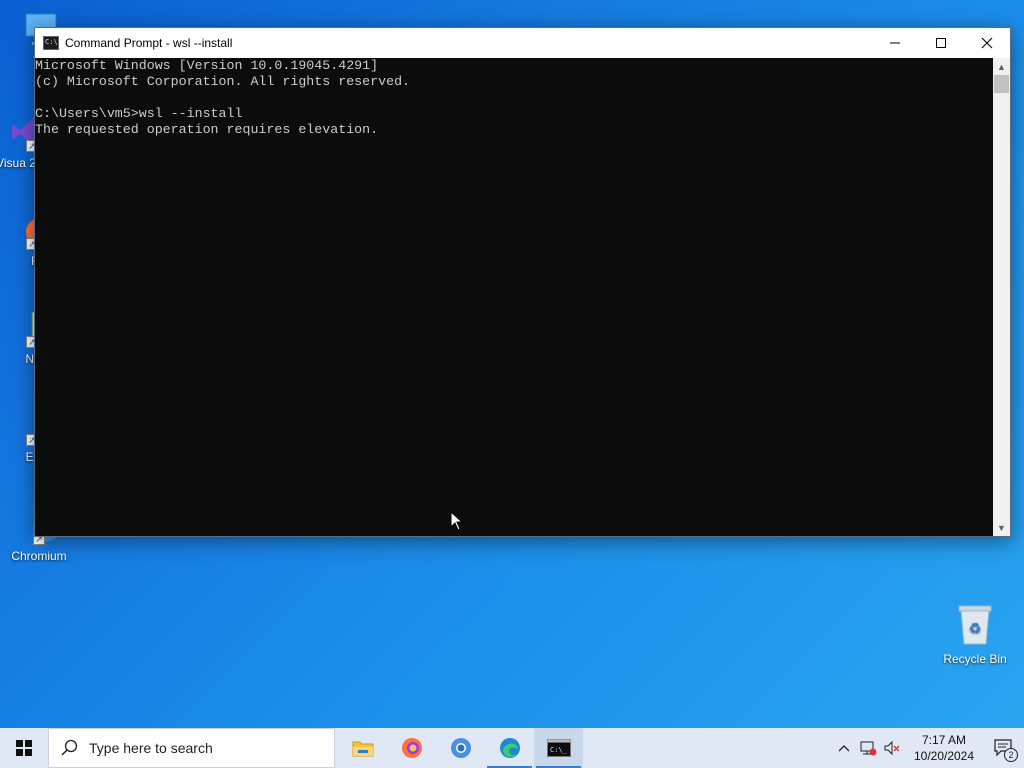 The image size is (1024, 768). I want to click on recycle-bin-icon: ♻, so click(975, 624).